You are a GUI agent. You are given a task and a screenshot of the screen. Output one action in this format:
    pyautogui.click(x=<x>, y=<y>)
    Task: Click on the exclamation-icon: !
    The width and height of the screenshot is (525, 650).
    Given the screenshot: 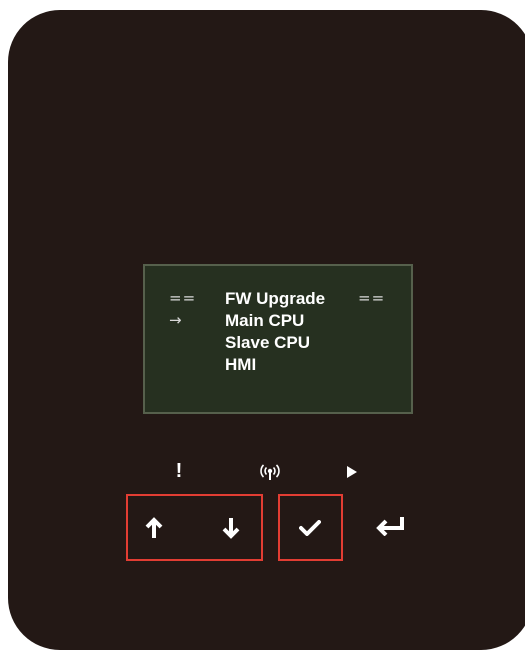 What is the action you would take?
    pyautogui.click(x=179, y=471)
    